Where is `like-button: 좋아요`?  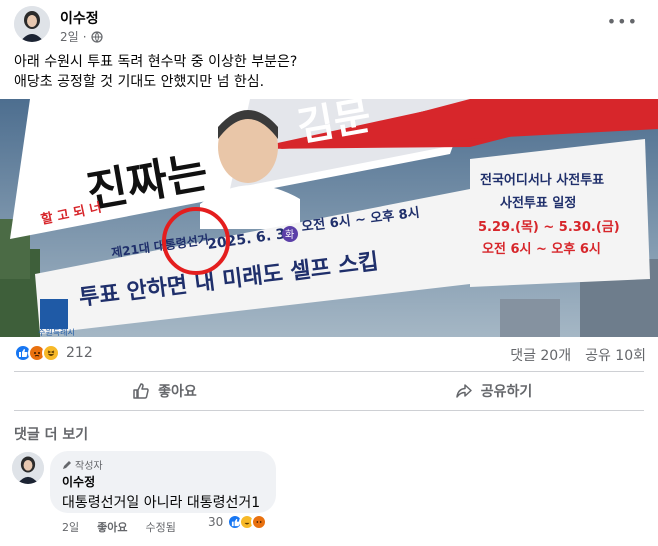 like-button: 좋아요 is located at coordinates (164, 391).